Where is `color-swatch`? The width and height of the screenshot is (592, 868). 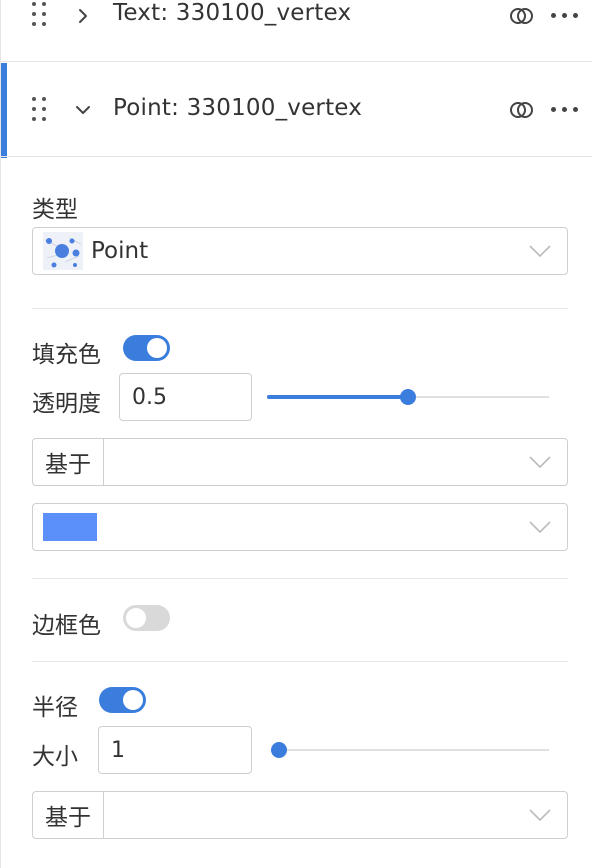 color-swatch is located at coordinates (70, 527).